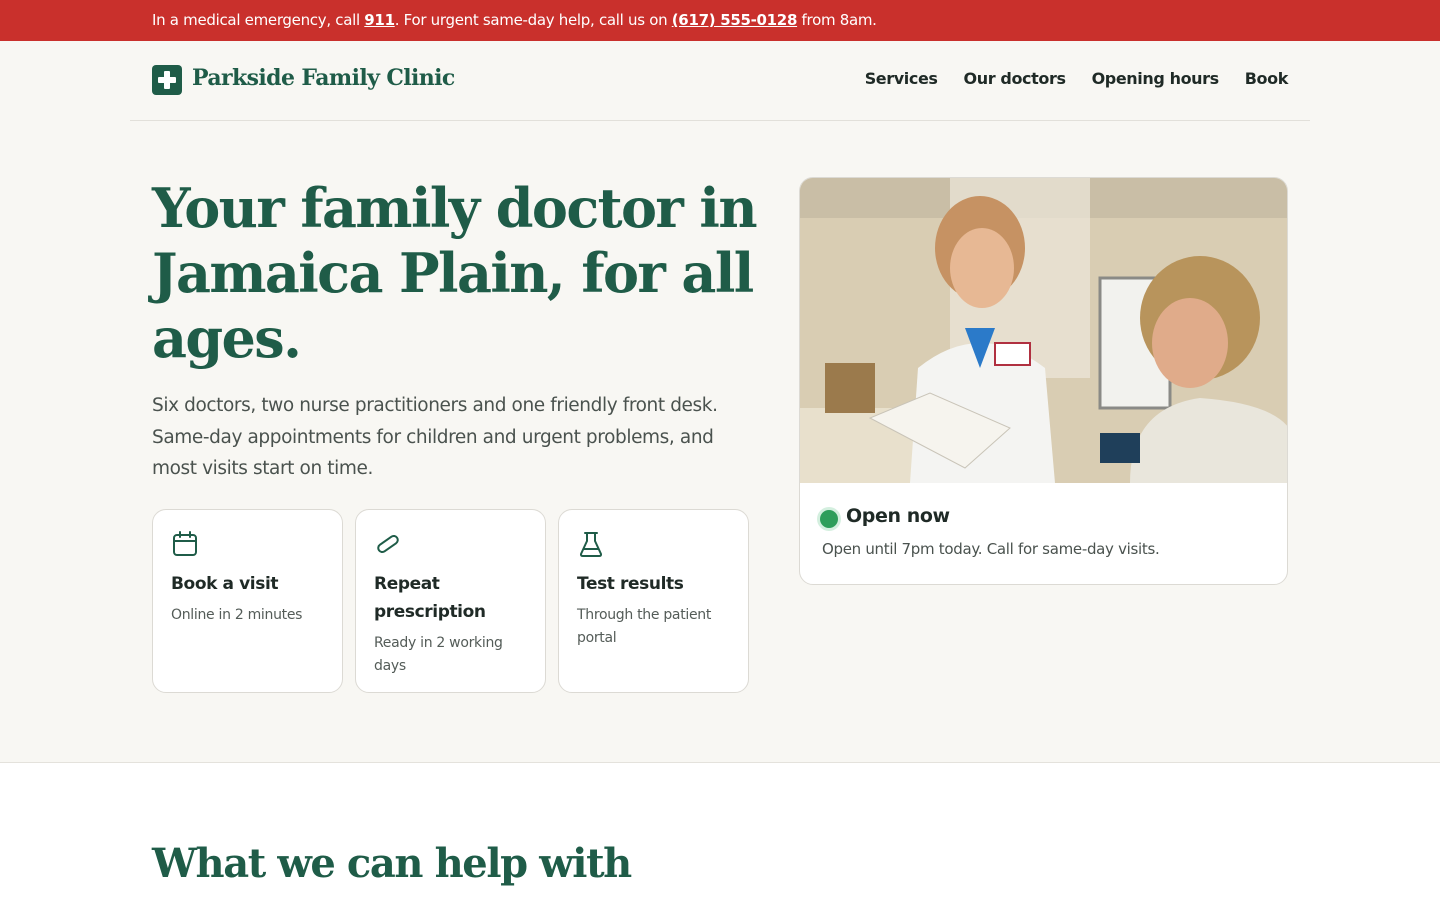 This screenshot has width=1440, height=900. I want to click on emergency-number-link: 911, so click(379, 20).